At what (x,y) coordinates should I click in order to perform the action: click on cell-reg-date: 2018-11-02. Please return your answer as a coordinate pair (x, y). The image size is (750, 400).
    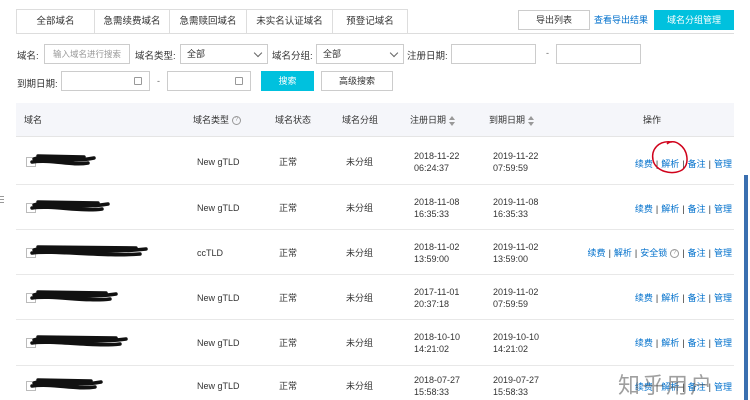
    Looking at the image, I should click on (437, 247).